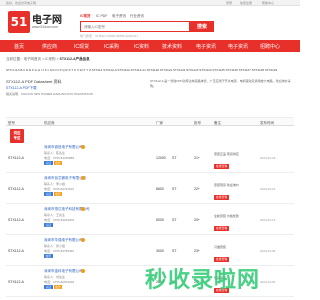 Image resolution: width=320 pixels, height=300 pixels. I want to click on supplier-phone: 电话：0755-83266888, so click(59, 158).